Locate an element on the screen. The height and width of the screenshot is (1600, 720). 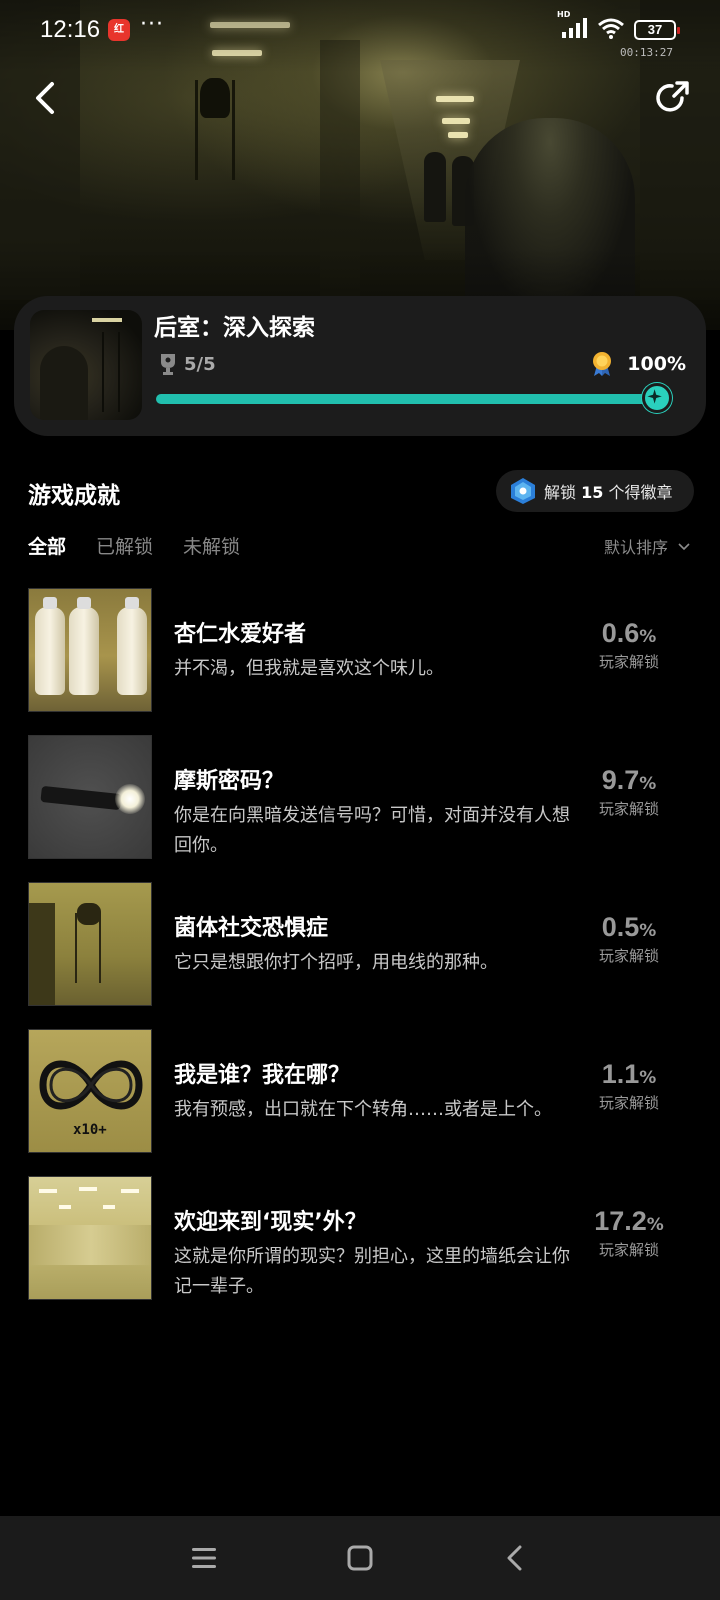
sort-label: 默认排序 is located at coordinates (635, 547).